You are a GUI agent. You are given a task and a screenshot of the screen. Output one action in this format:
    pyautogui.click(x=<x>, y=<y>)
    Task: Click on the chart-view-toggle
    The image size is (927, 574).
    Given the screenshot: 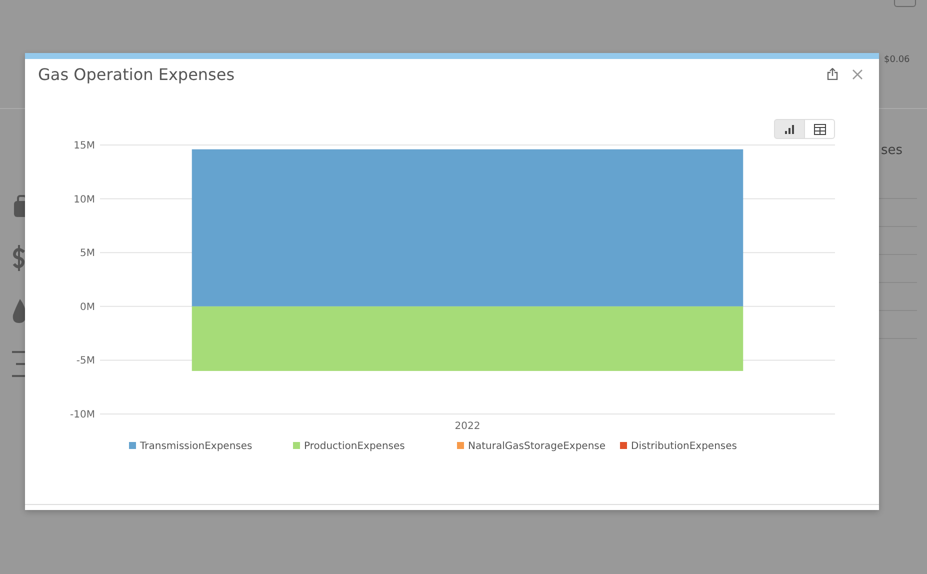 What is the action you would take?
    pyautogui.click(x=789, y=129)
    